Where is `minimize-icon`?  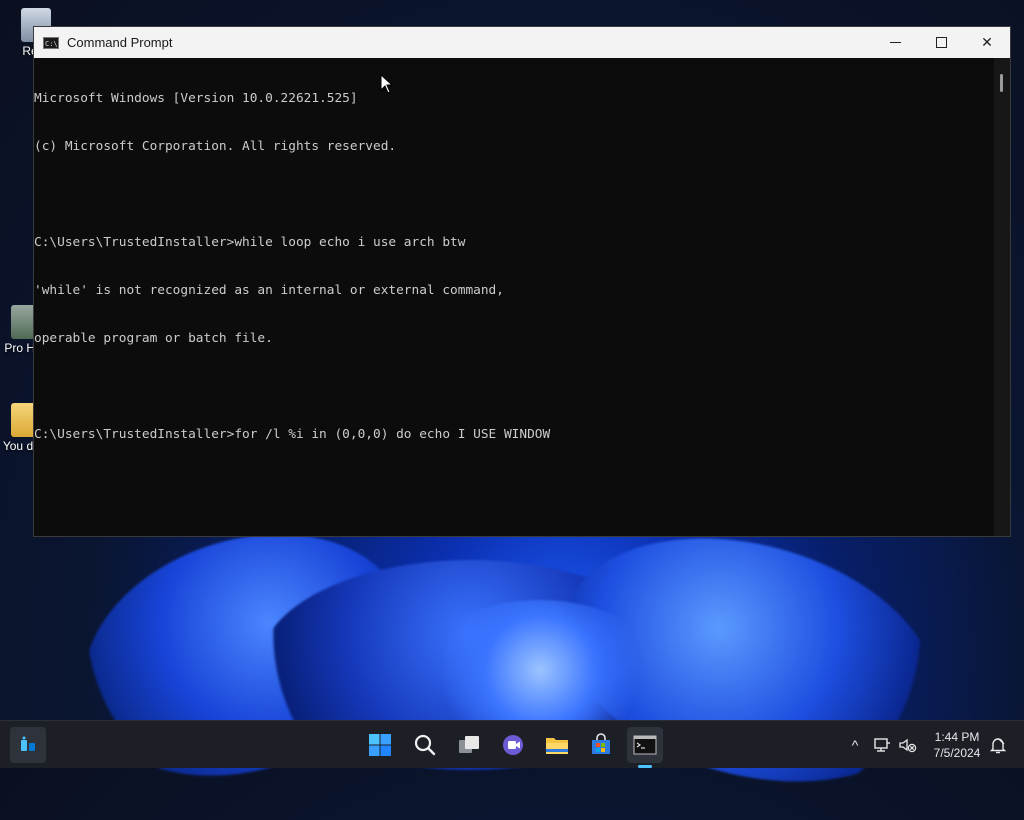 minimize-icon is located at coordinates (895, 42).